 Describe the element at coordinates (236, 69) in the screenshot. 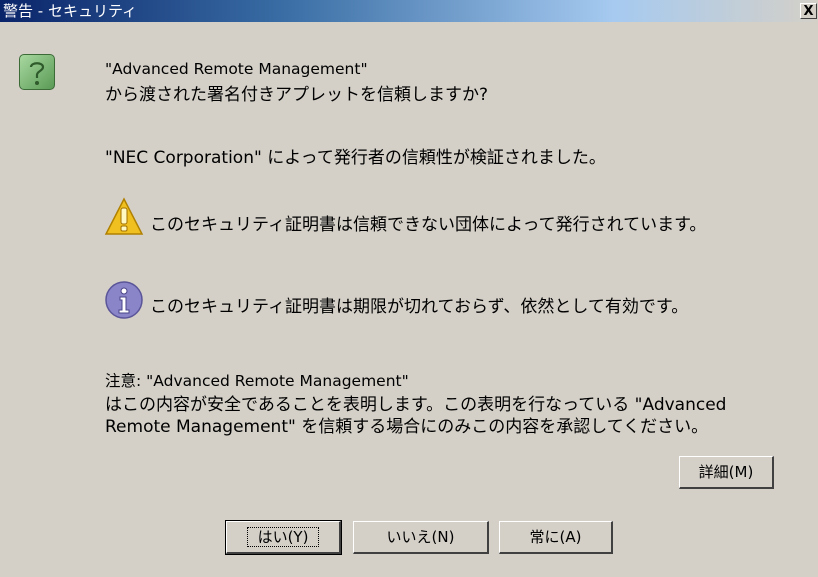

I see `applet-name: "Advanced Remote Management"` at that location.